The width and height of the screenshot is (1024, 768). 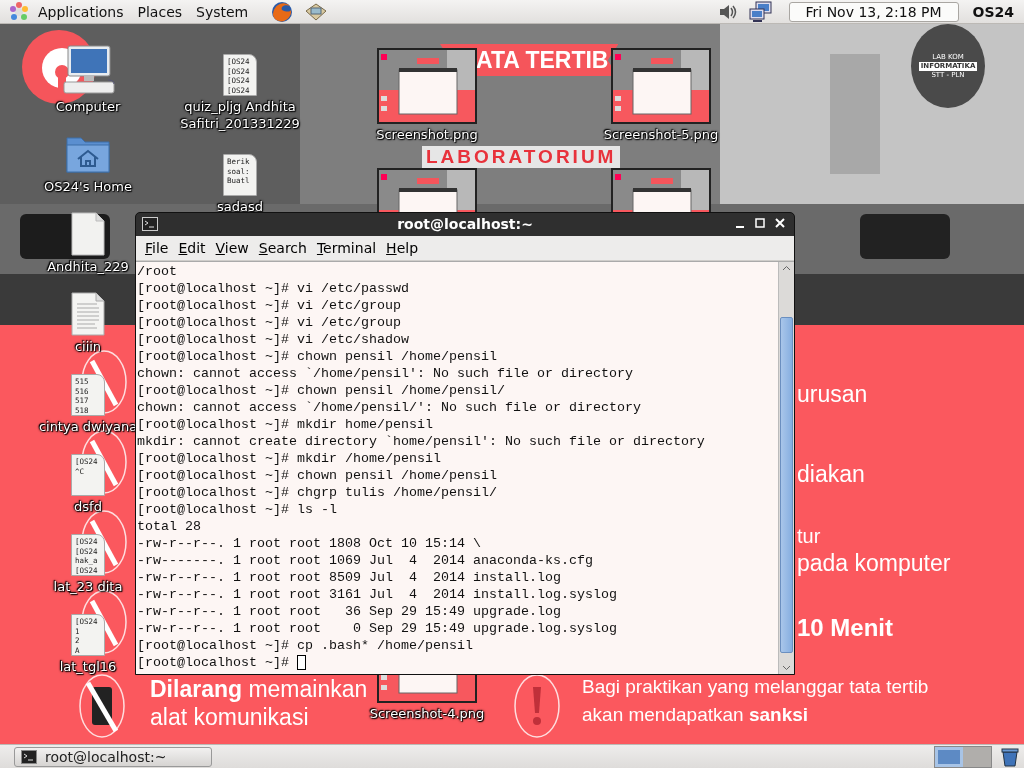 What do you see at coordinates (169, 526) in the screenshot?
I see `terminal-line: total 28` at bounding box center [169, 526].